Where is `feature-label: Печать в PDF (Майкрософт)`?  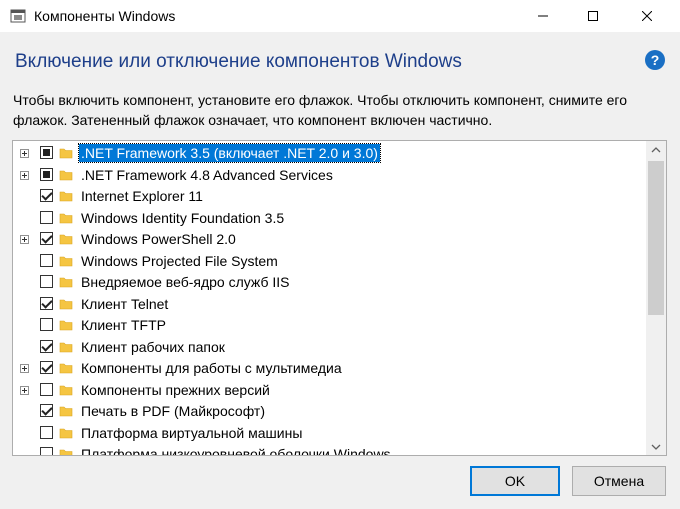 feature-label: Печать в PDF (Майкрософт) is located at coordinates (173, 411).